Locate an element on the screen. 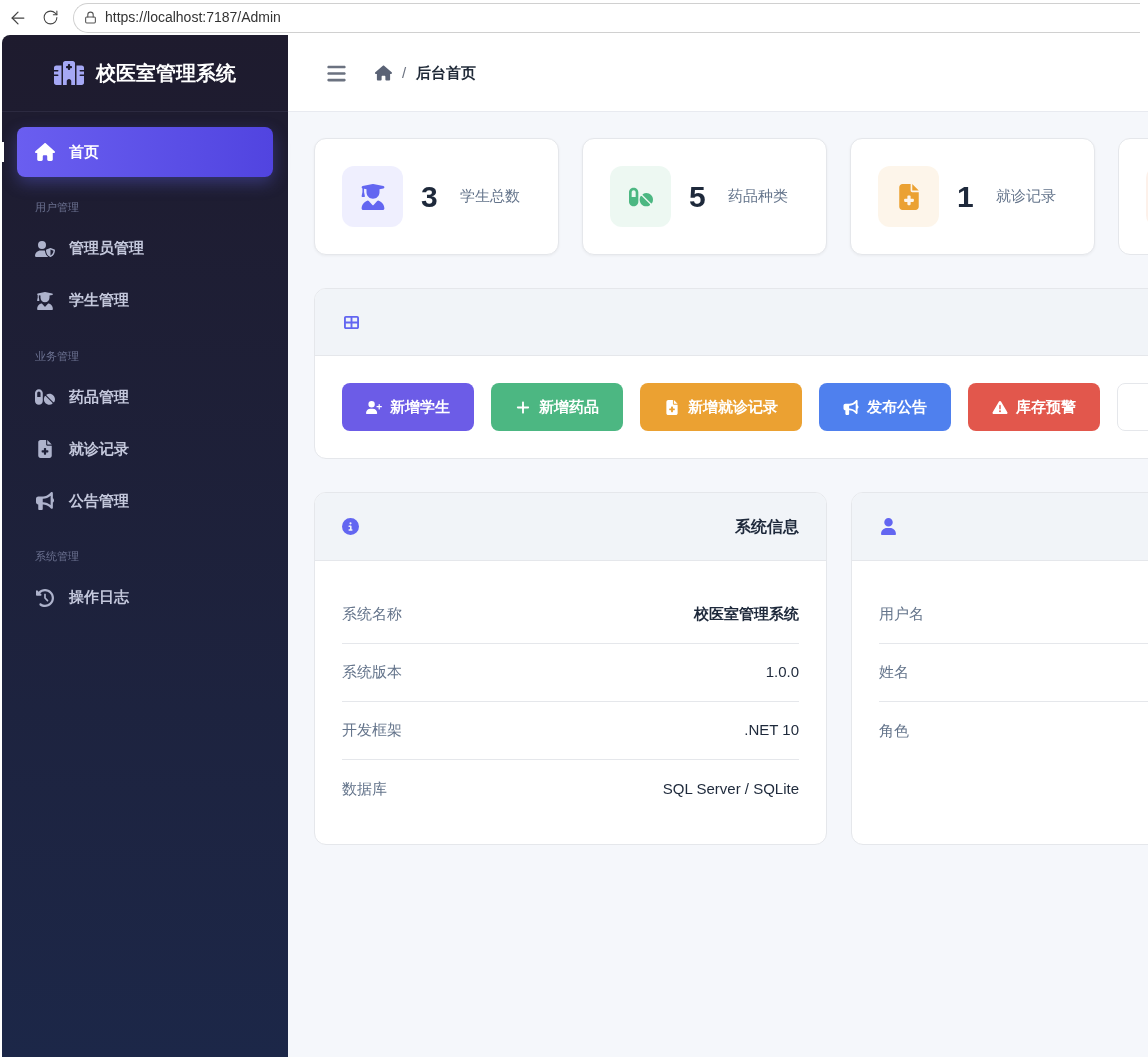 This screenshot has width=1148, height=1057. breadcrumb-current: 后台首页 is located at coordinates (446, 72).